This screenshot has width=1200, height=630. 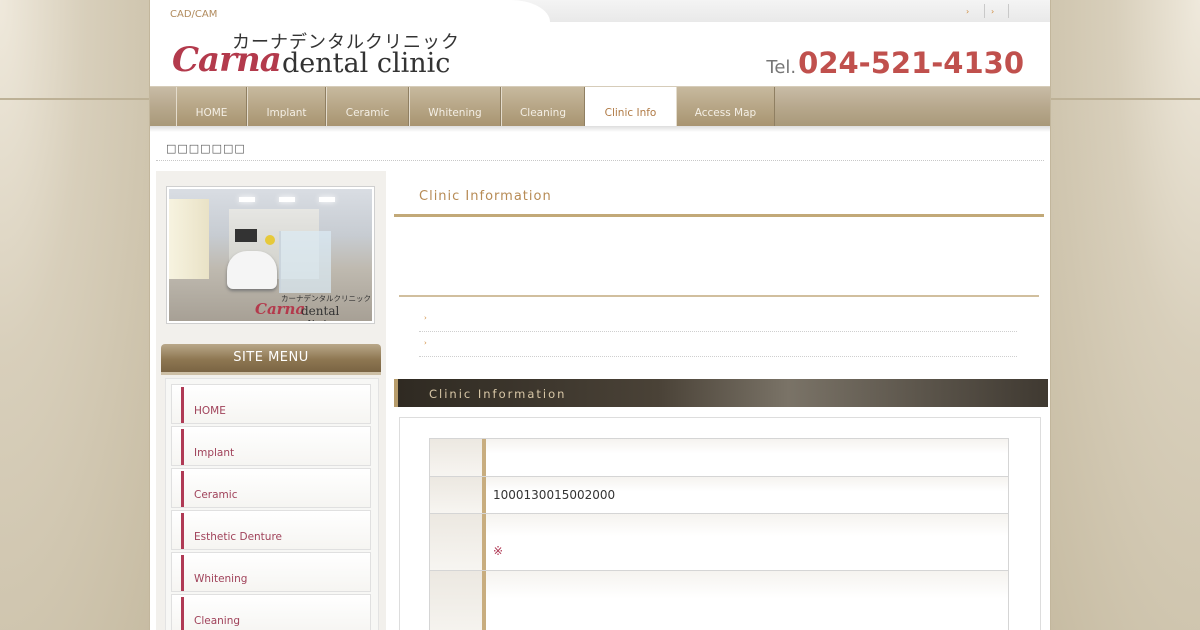 I want to click on table-row: 1000130015002000, so click(x=719, y=494).